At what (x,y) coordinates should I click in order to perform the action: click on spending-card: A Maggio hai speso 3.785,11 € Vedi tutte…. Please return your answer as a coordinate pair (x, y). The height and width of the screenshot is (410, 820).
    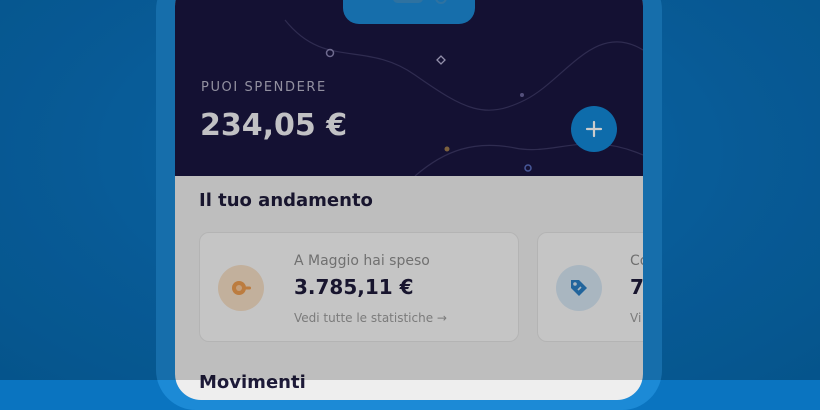
    Looking at the image, I should click on (359, 287).